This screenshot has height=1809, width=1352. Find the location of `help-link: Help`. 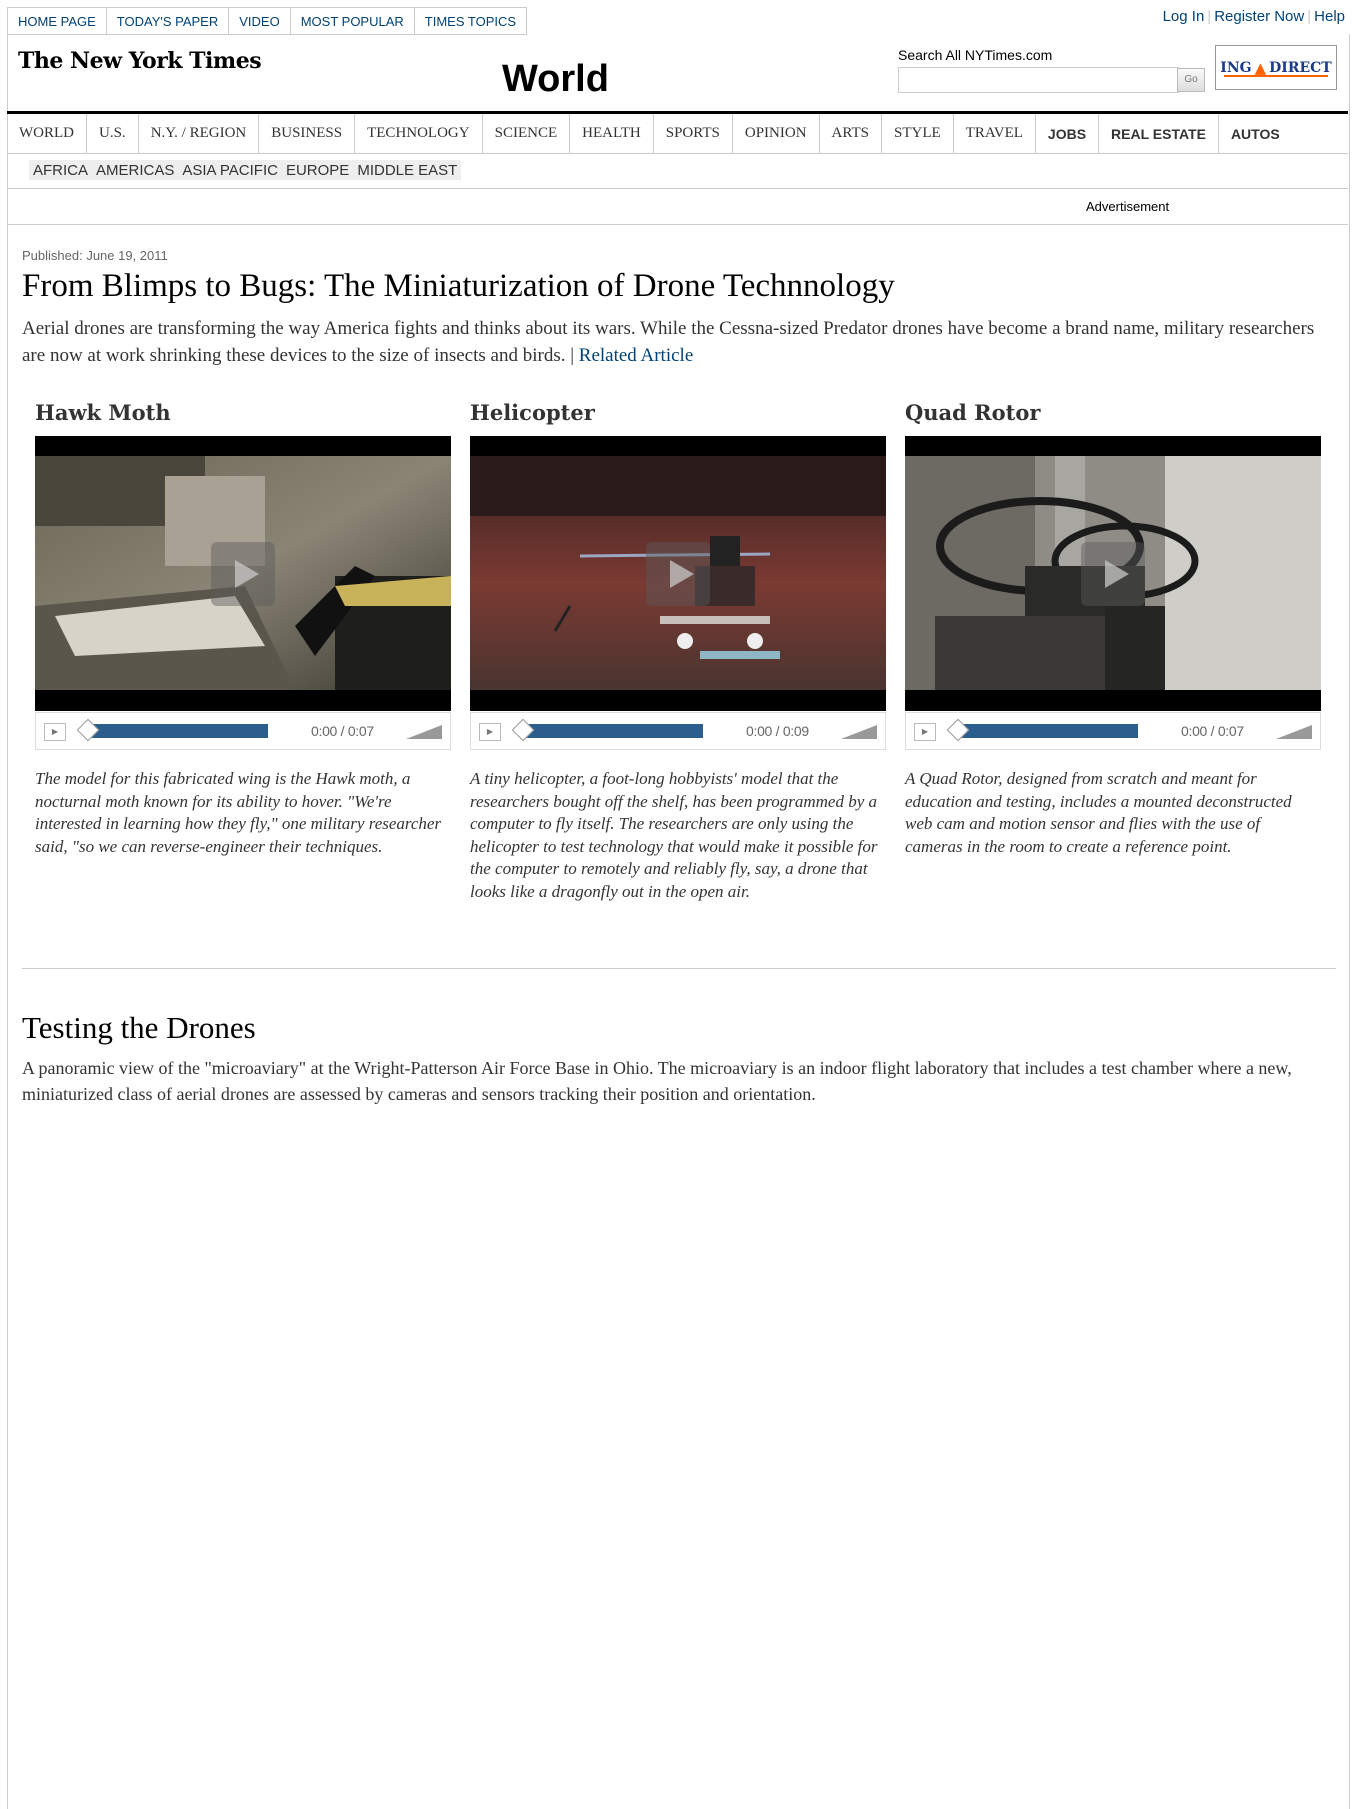

help-link: Help is located at coordinates (1329, 16).